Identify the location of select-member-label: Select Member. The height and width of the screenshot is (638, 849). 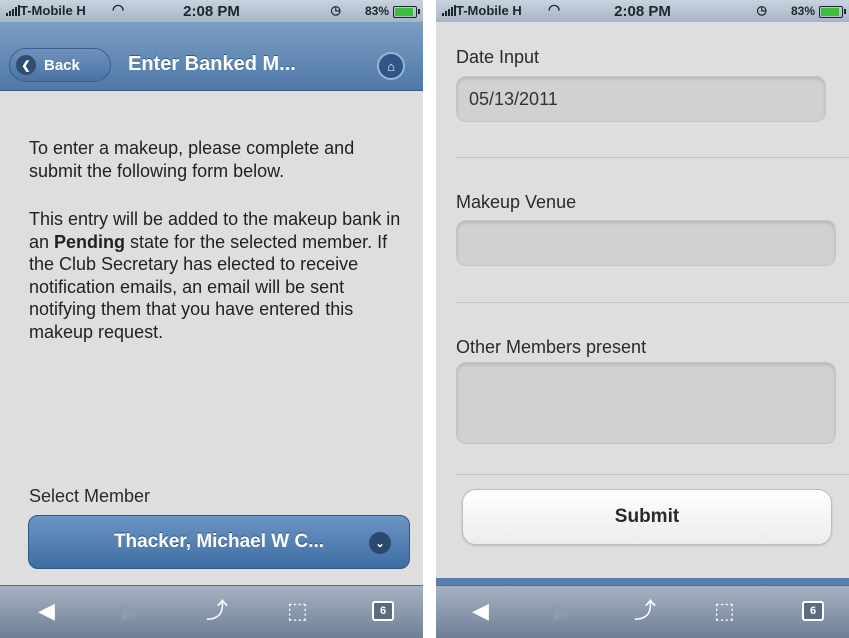
(90, 496).